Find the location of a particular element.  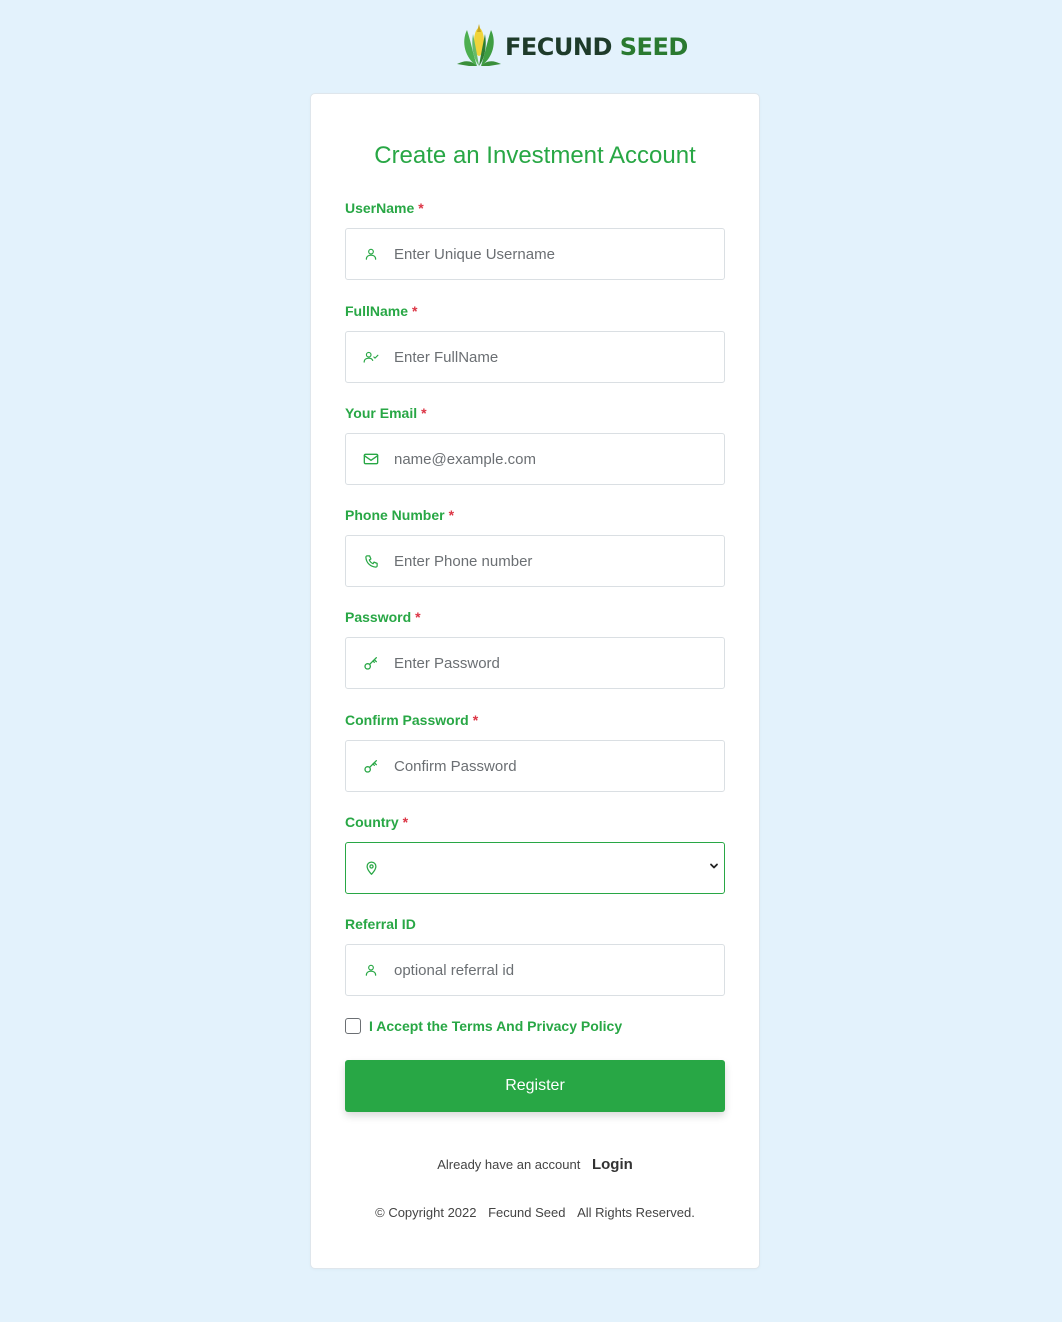

username-field-wrap is located at coordinates (535, 254).